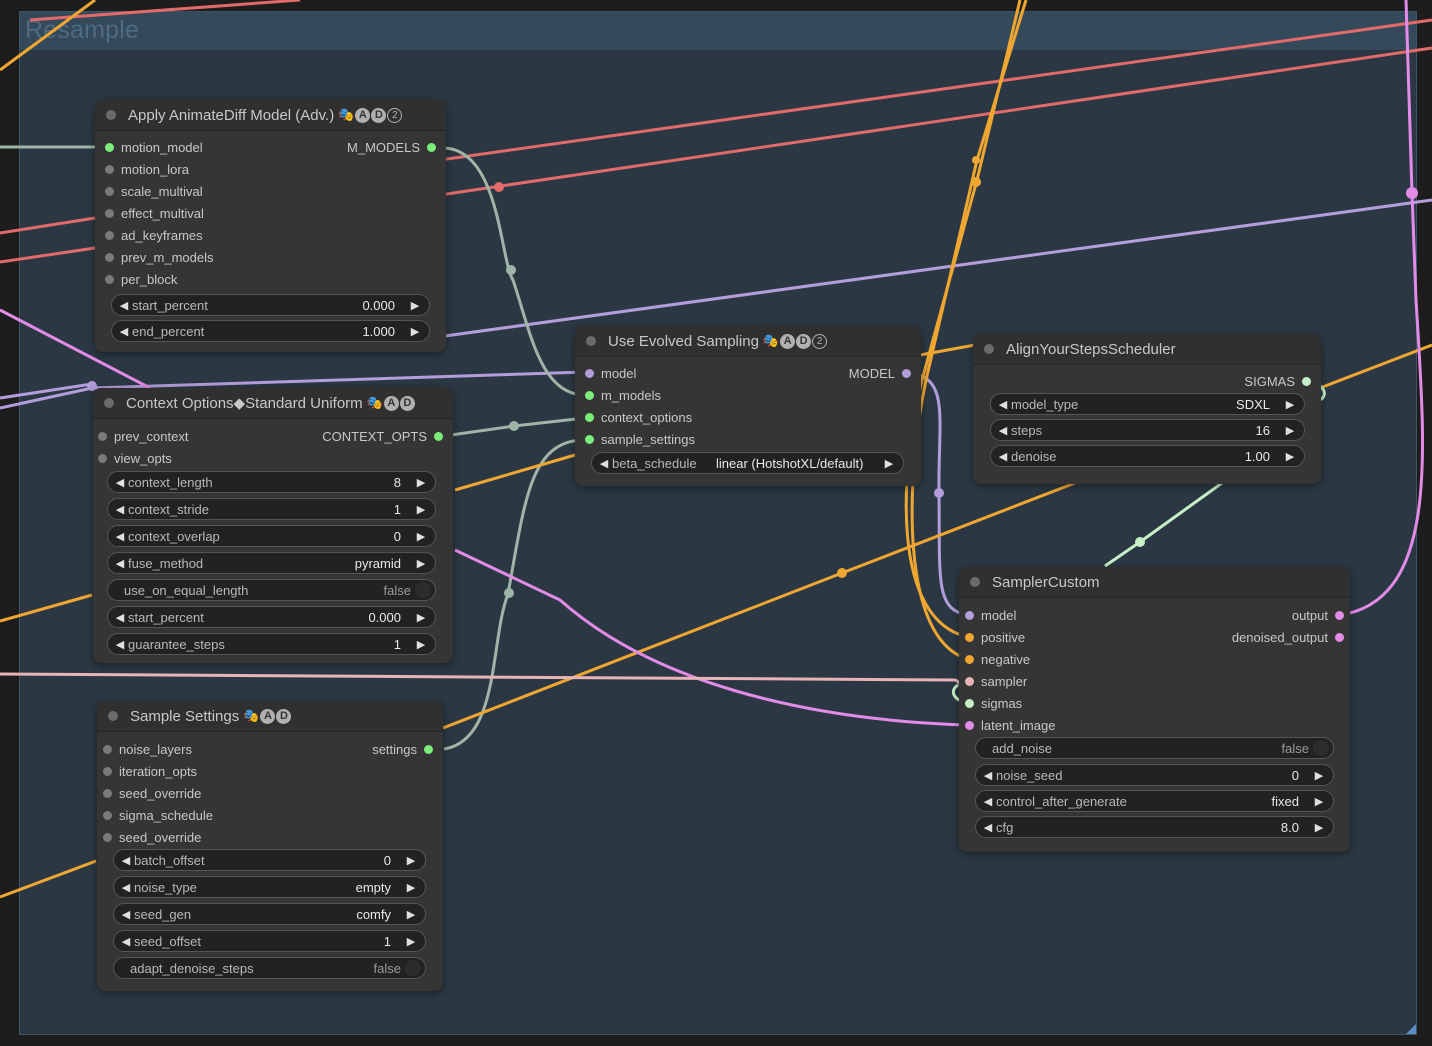 This screenshot has height=1046, width=1432. I want to click on widget-fuse-method: ◀ fuse_method pyramid ▶, so click(271, 563).